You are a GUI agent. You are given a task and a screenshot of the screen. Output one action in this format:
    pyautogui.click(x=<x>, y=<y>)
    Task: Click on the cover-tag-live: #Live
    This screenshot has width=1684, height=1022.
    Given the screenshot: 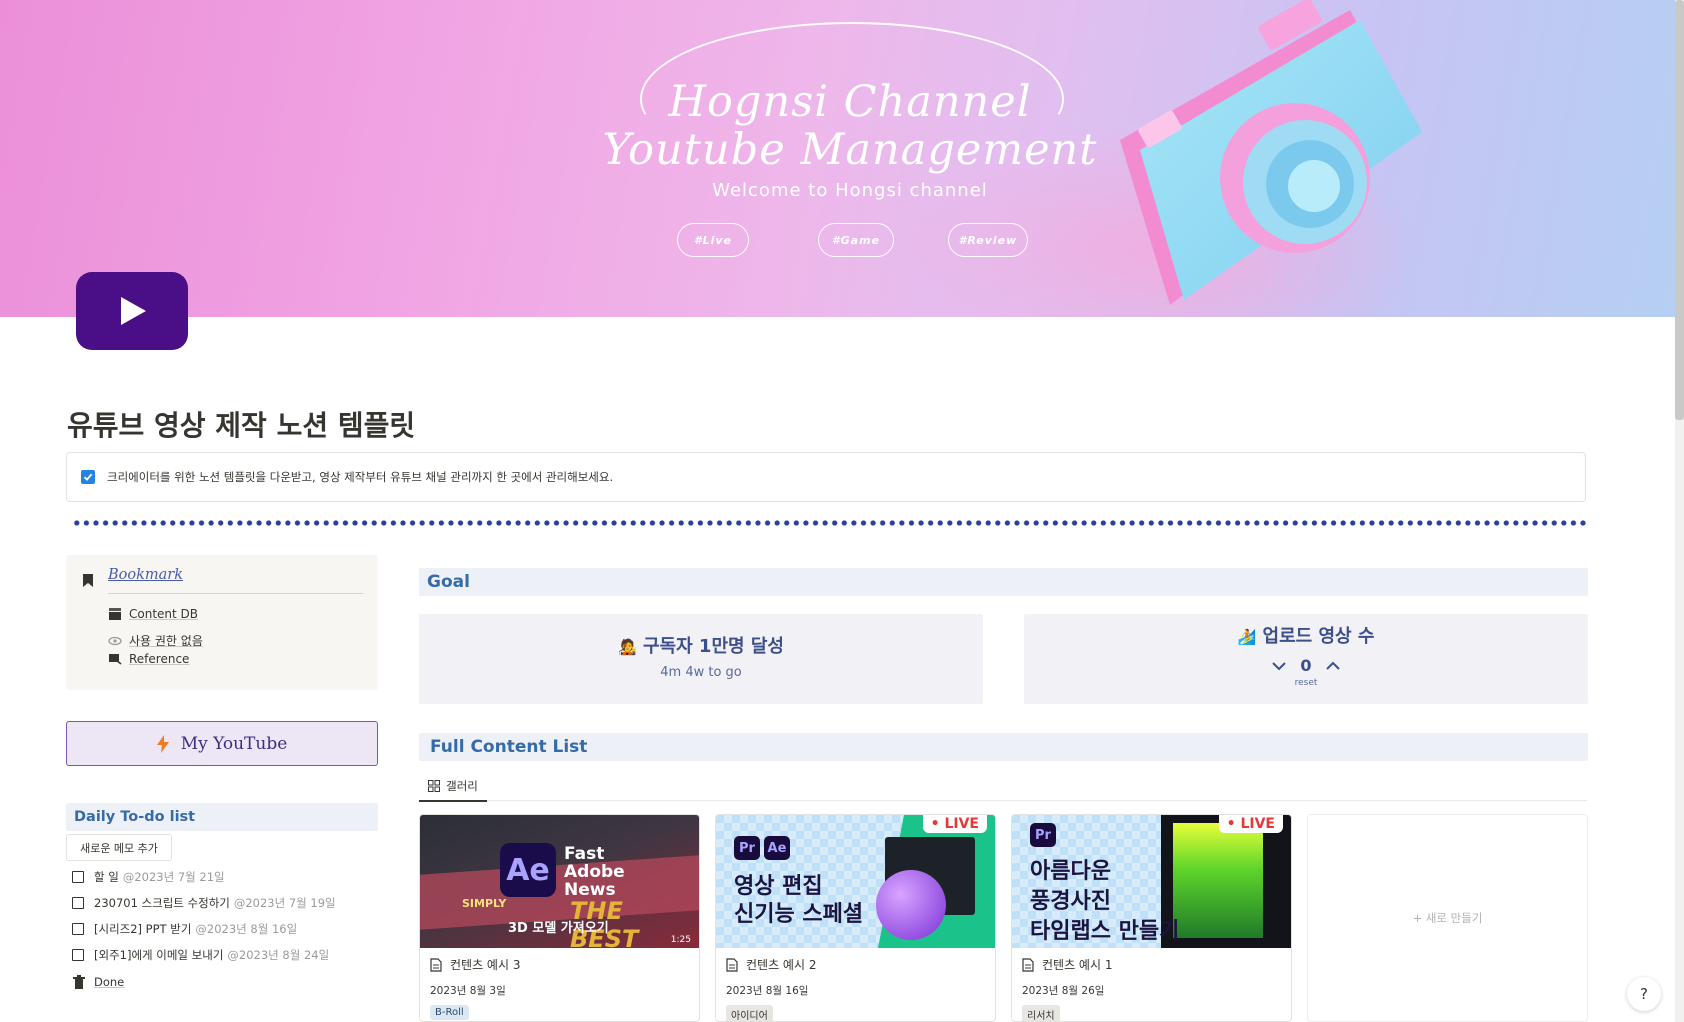 What is the action you would take?
    pyautogui.click(x=713, y=240)
    